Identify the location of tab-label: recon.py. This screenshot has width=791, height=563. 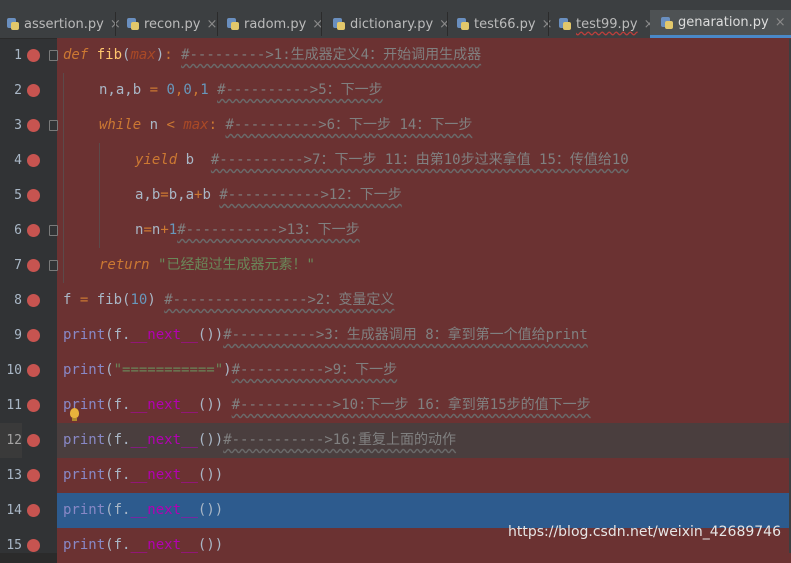
(172, 24).